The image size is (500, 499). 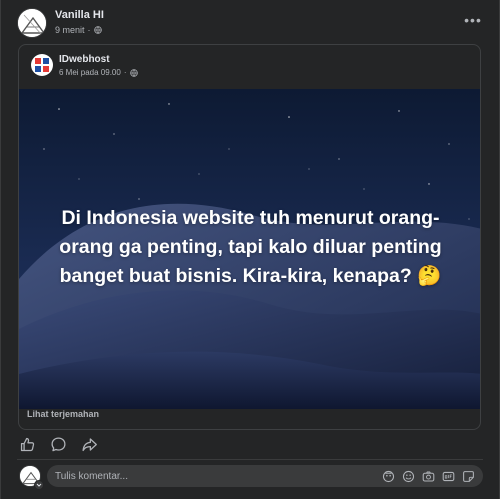 I want to click on more-options-button: •••, so click(x=473, y=20).